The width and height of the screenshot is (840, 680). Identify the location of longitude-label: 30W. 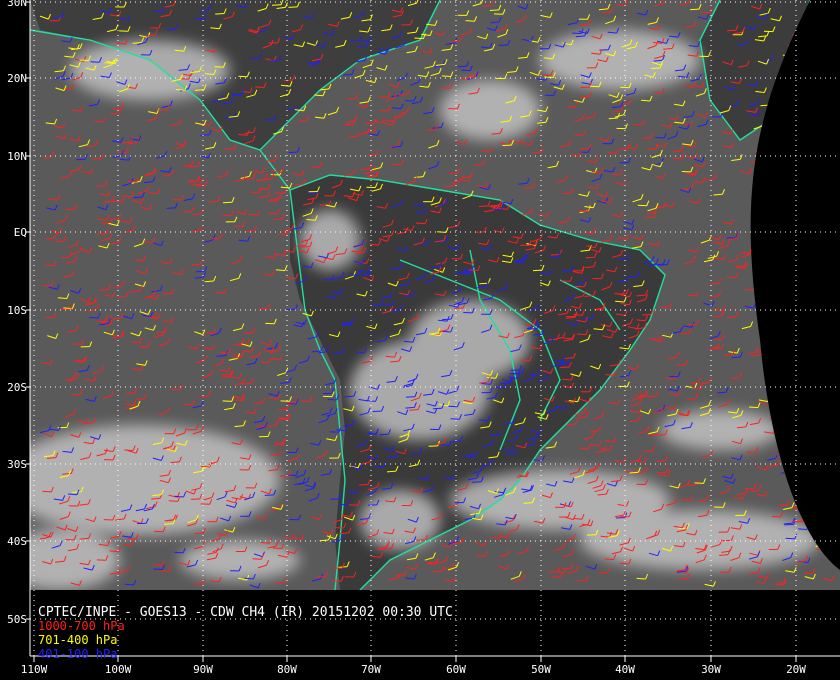
(711, 669).